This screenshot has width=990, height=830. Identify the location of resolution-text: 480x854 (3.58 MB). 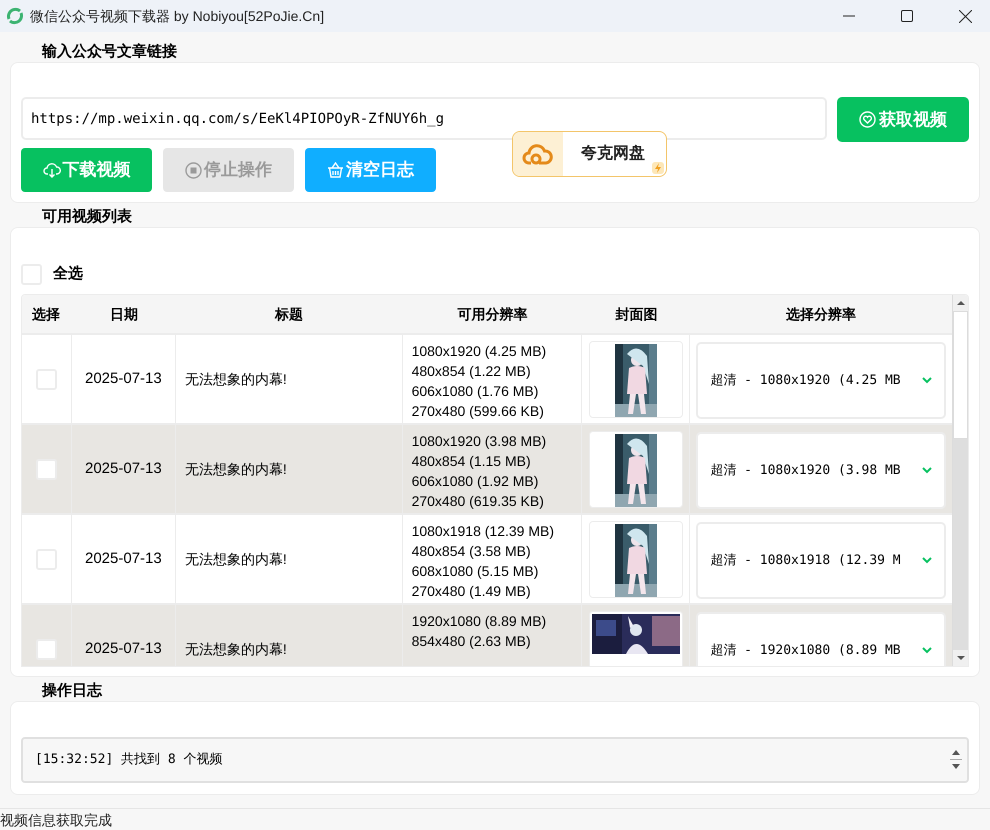
(472, 551).